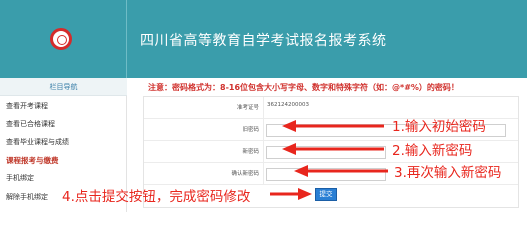 This screenshot has height=240, width=527. What do you see at coordinates (333, 149) in the screenshot?
I see `step2-arrow-icon` at bounding box center [333, 149].